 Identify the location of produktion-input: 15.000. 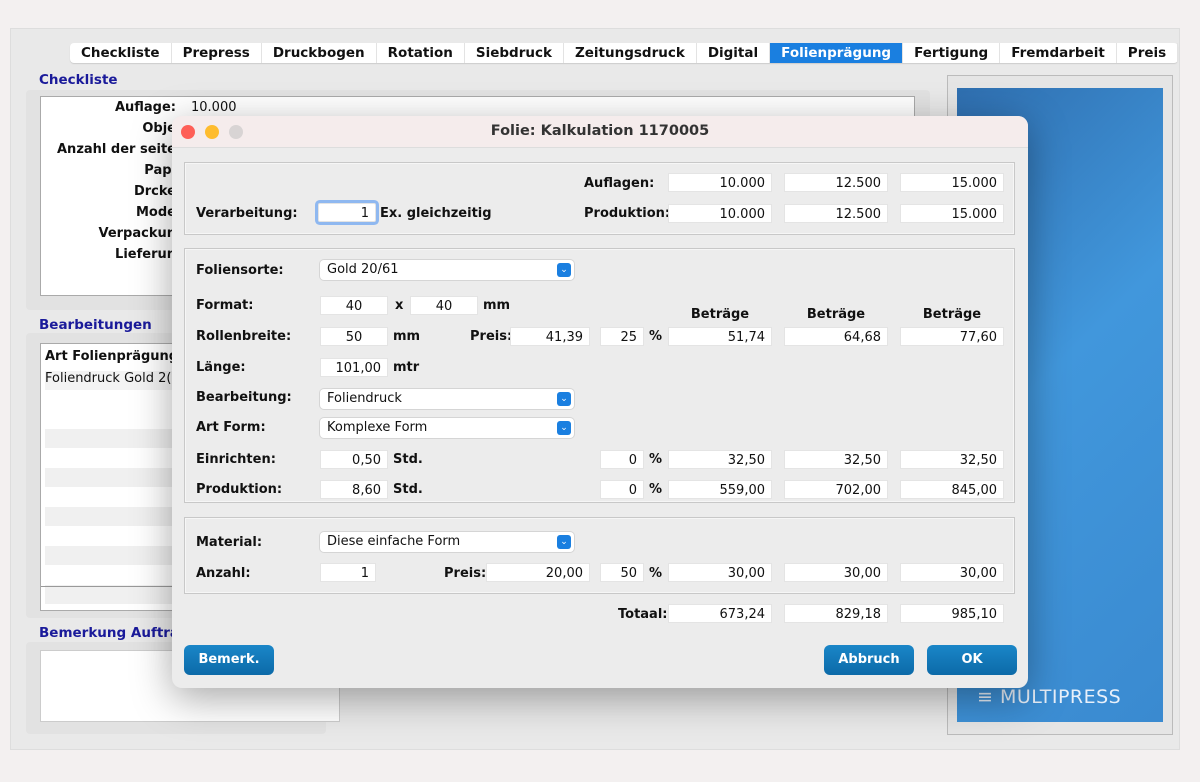
(952, 213).